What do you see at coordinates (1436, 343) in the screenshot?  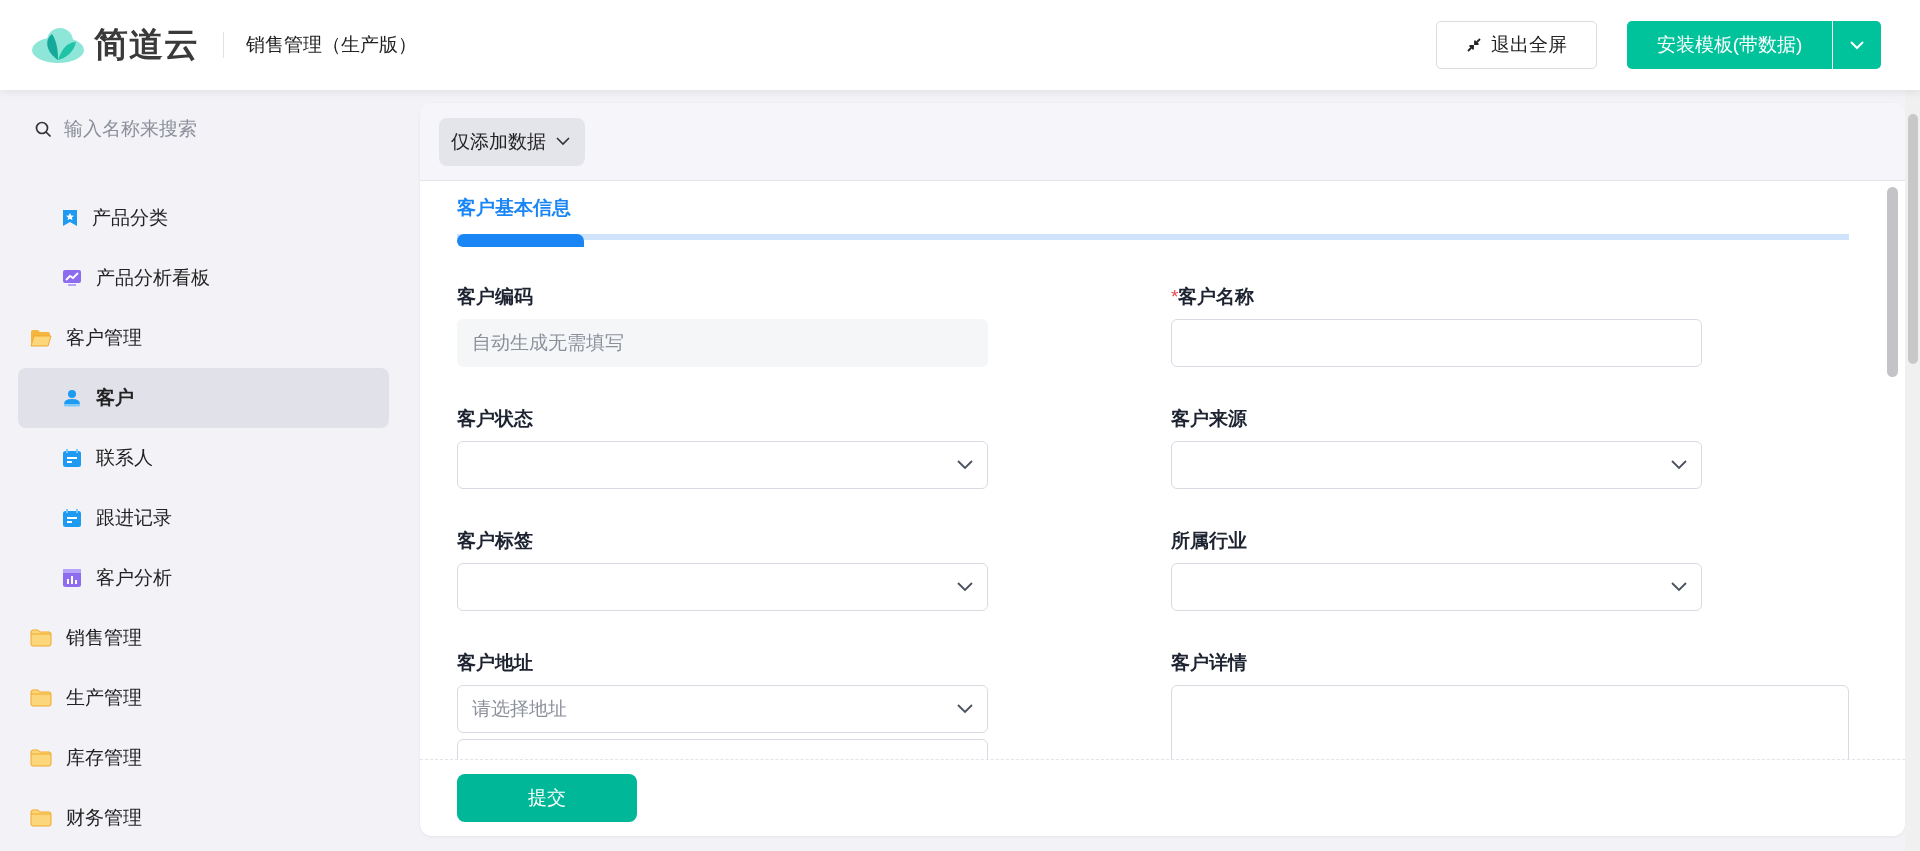 I see `input-field` at bounding box center [1436, 343].